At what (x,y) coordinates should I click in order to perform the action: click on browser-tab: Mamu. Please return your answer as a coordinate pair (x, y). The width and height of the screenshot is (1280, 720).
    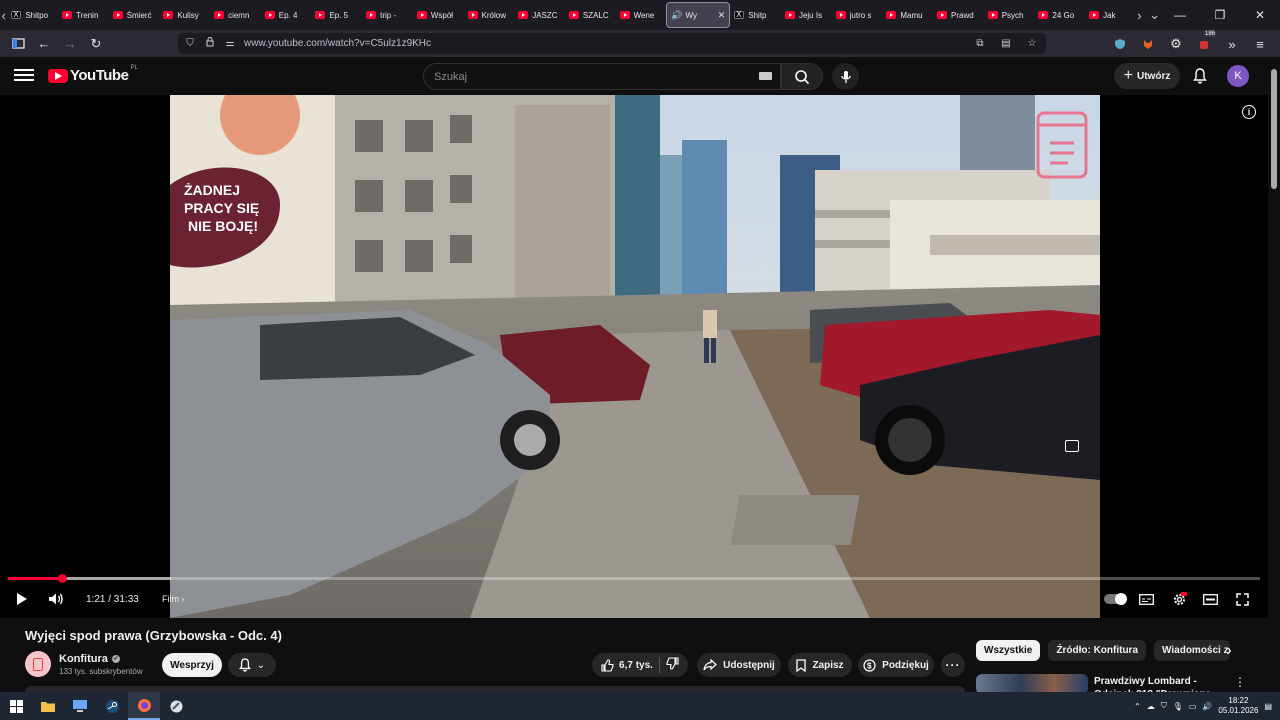
    Looking at the image, I should click on (907, 15).